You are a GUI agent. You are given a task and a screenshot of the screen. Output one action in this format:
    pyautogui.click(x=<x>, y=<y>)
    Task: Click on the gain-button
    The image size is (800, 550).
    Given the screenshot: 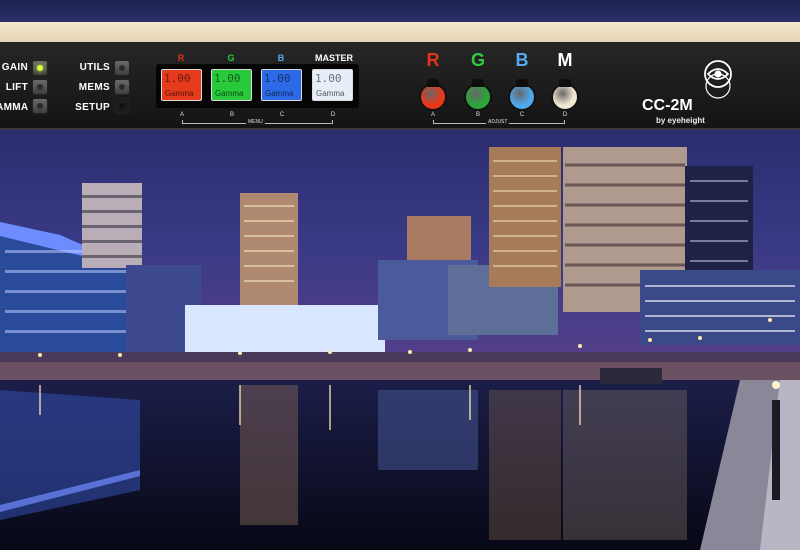 What is the action you would take?
    pyautogui.click(x=40, y=68)
    